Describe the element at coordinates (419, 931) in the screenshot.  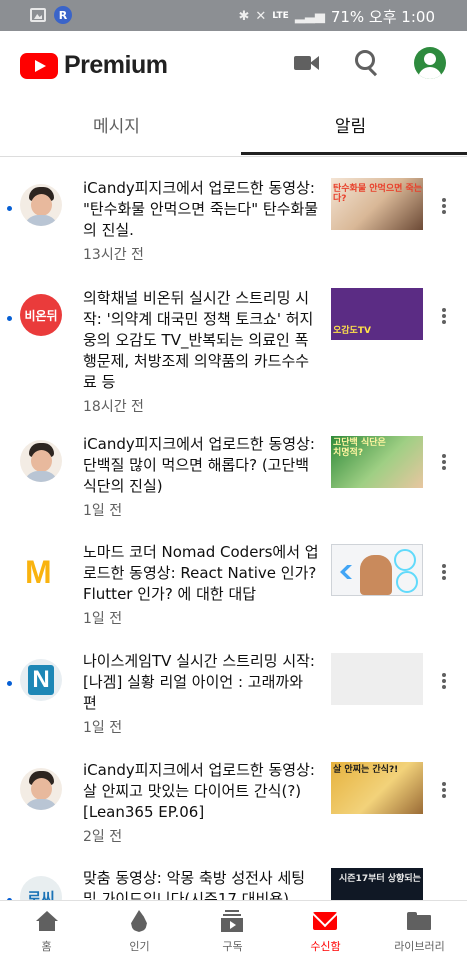
I see `nav-library: 라이브러리` at that location.